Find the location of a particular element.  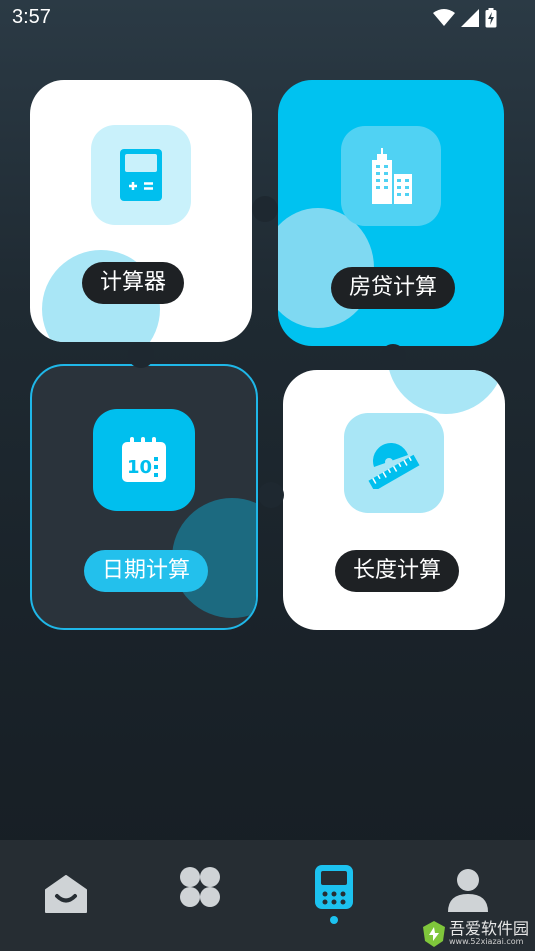

mortgage-label: 房贷计算 is located at coordinates (393, 288).